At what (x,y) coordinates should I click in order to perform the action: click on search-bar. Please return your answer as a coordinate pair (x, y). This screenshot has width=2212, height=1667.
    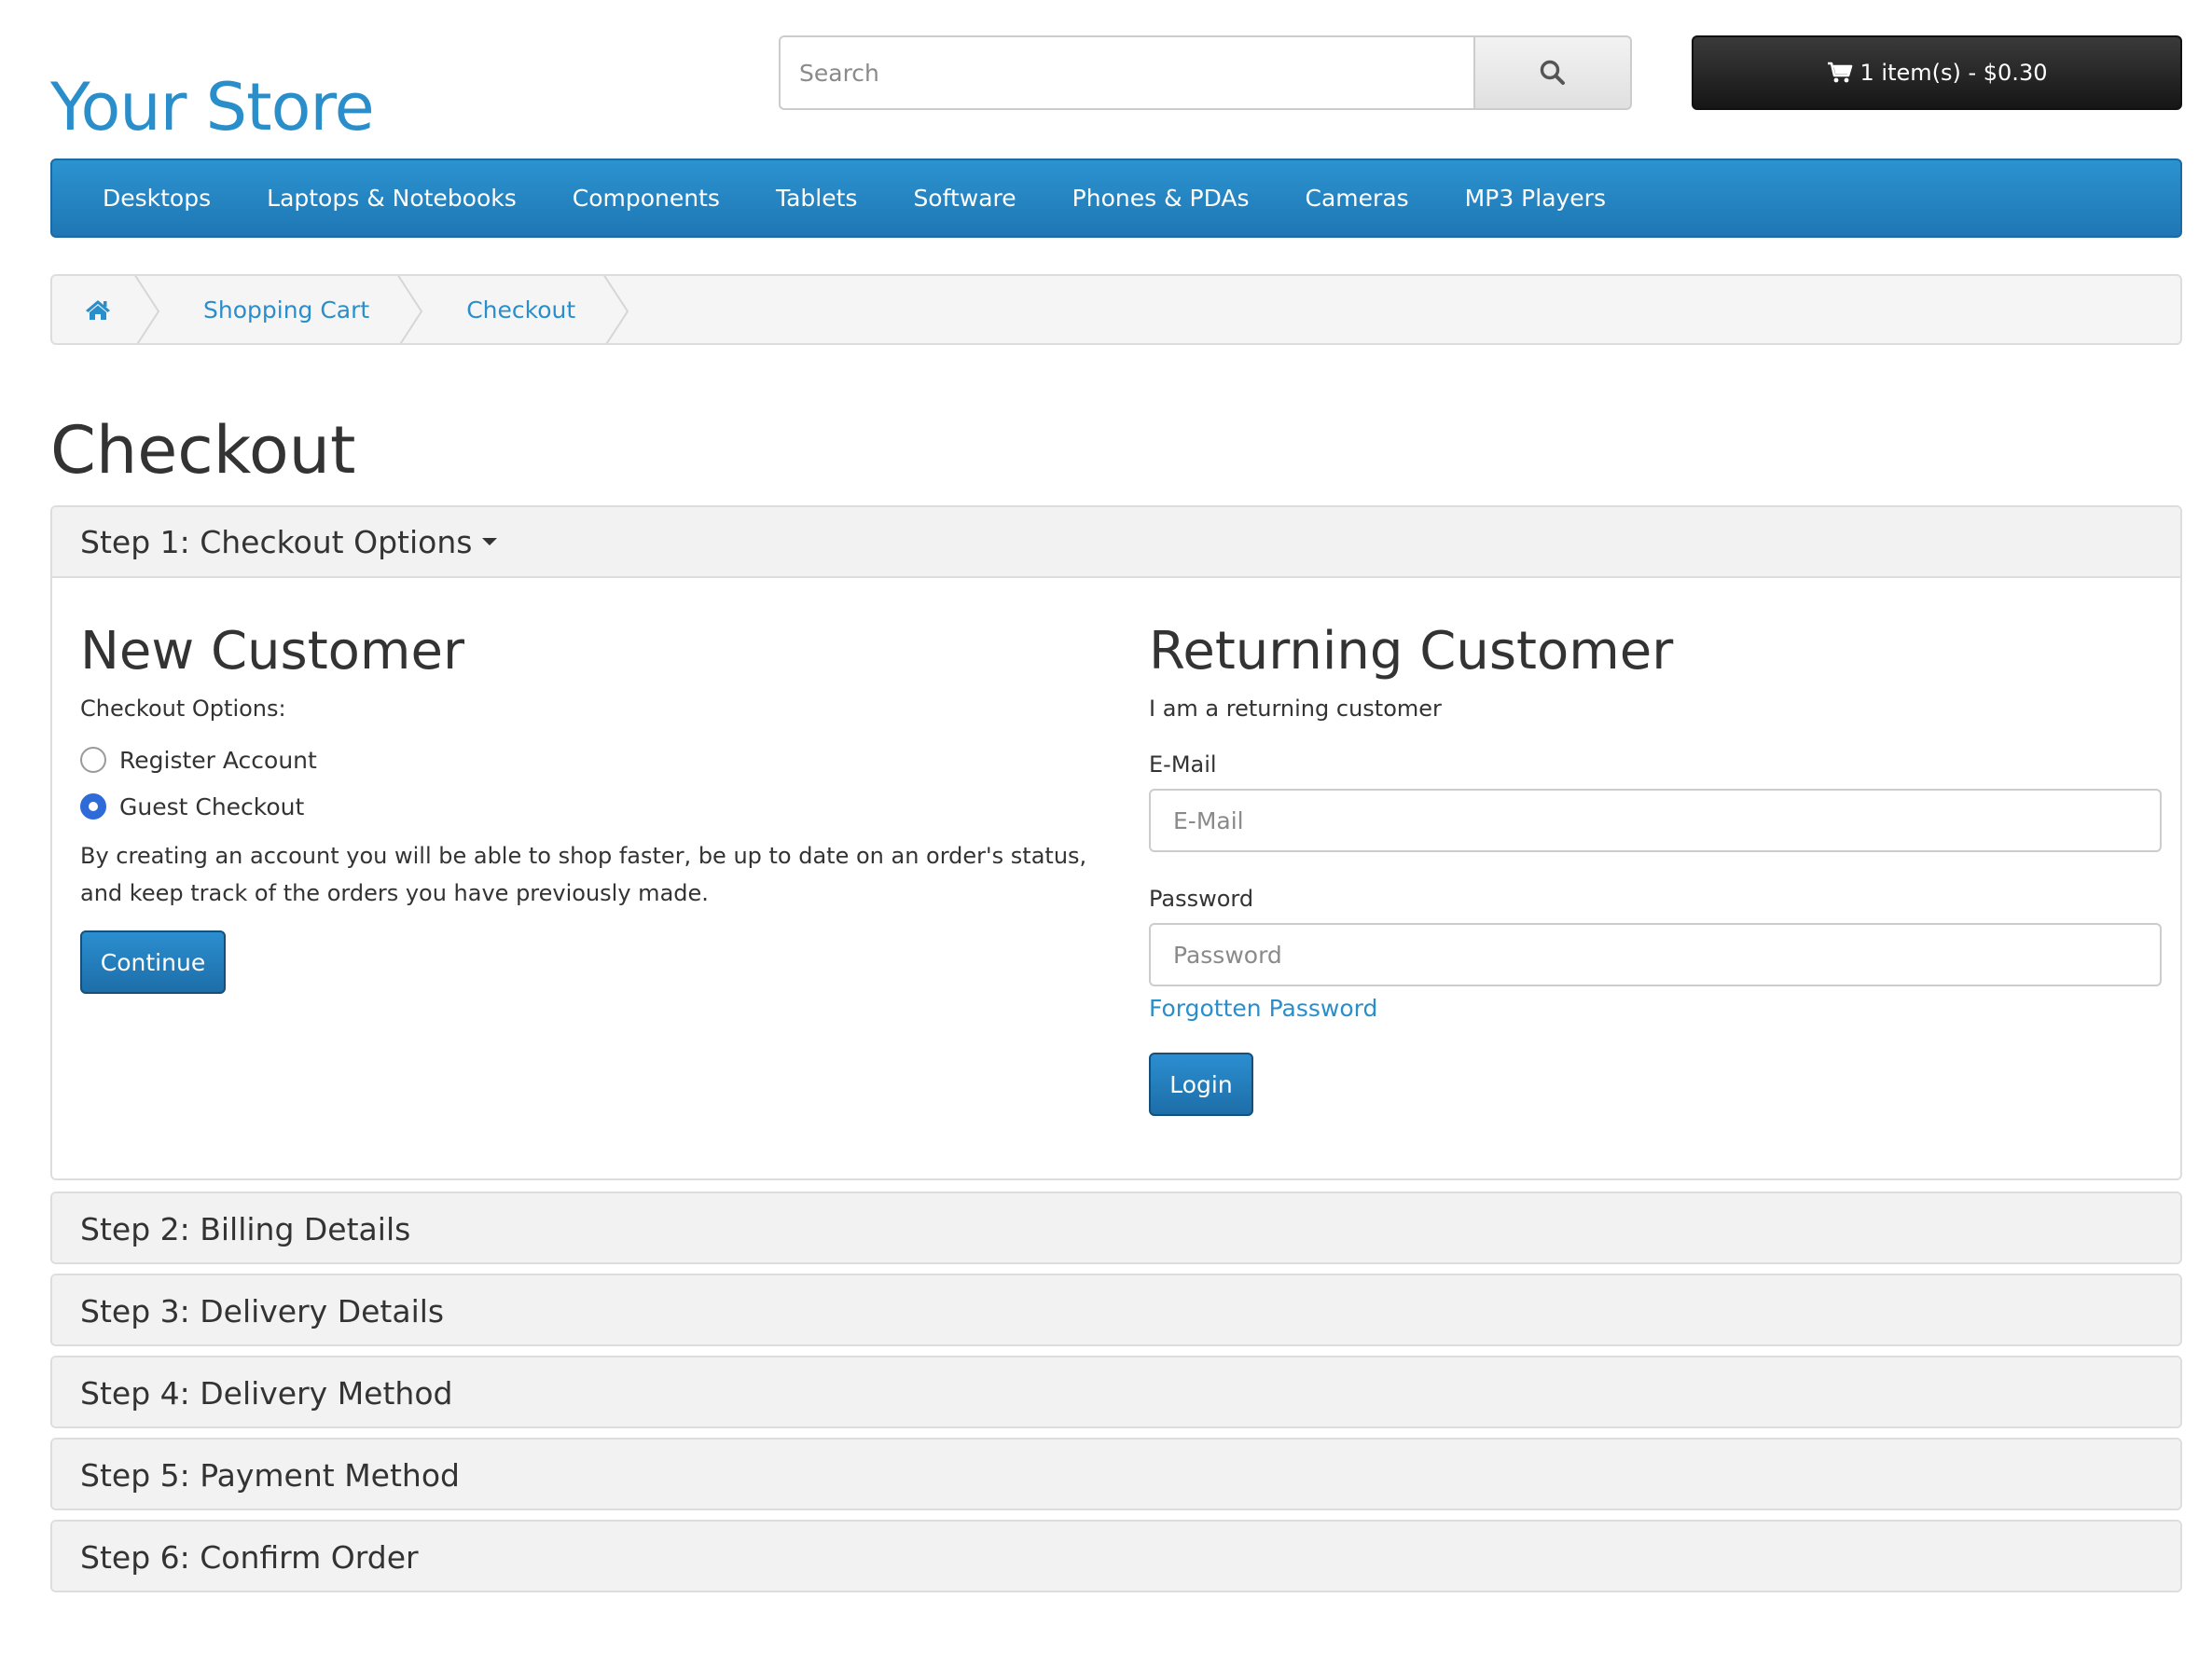
    Looking at the image, I should click on (1205, 72).